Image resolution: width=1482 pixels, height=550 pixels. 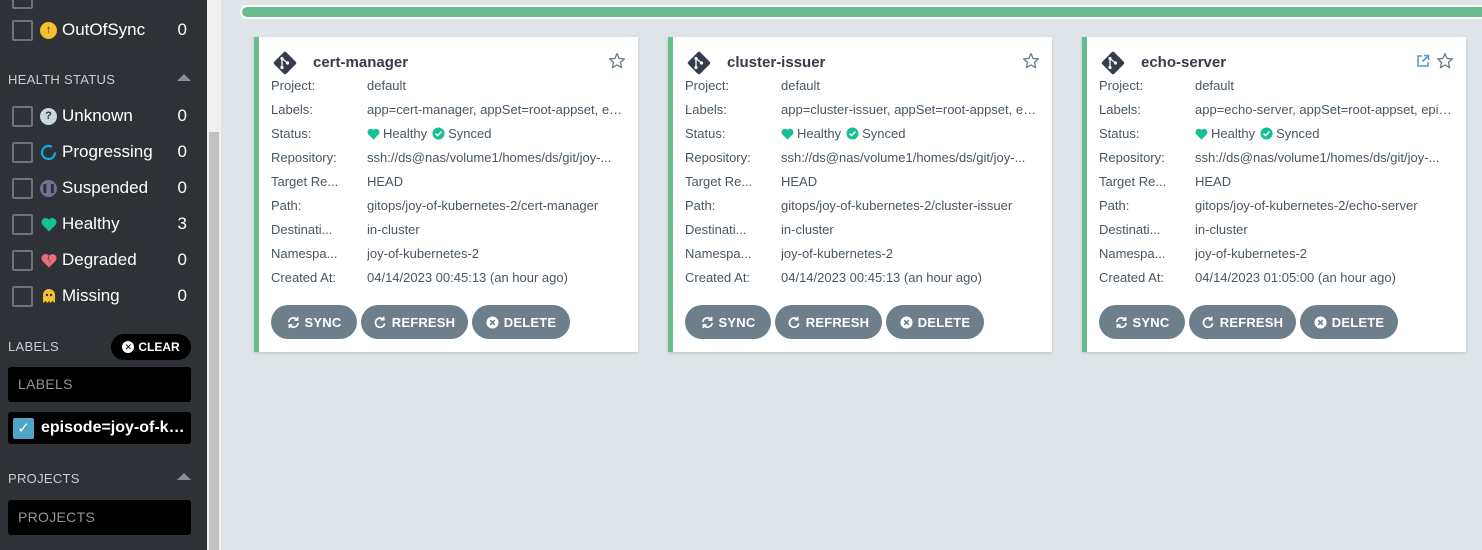 What do you see at coordinates (483, 205) in the screenshot?
I see `field-value-path: gitops/joy-of-kubernetes-2/cert-manager` at bounding box center [483, 205].